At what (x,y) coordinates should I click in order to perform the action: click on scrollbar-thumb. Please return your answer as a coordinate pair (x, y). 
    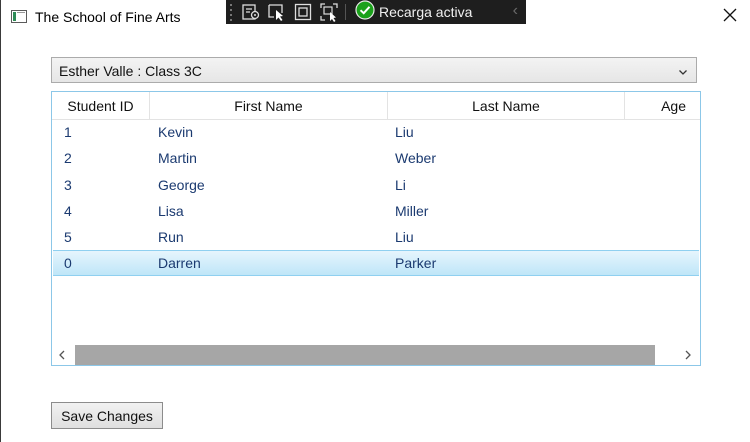
    Looking at the image, I should click on (365, 355).